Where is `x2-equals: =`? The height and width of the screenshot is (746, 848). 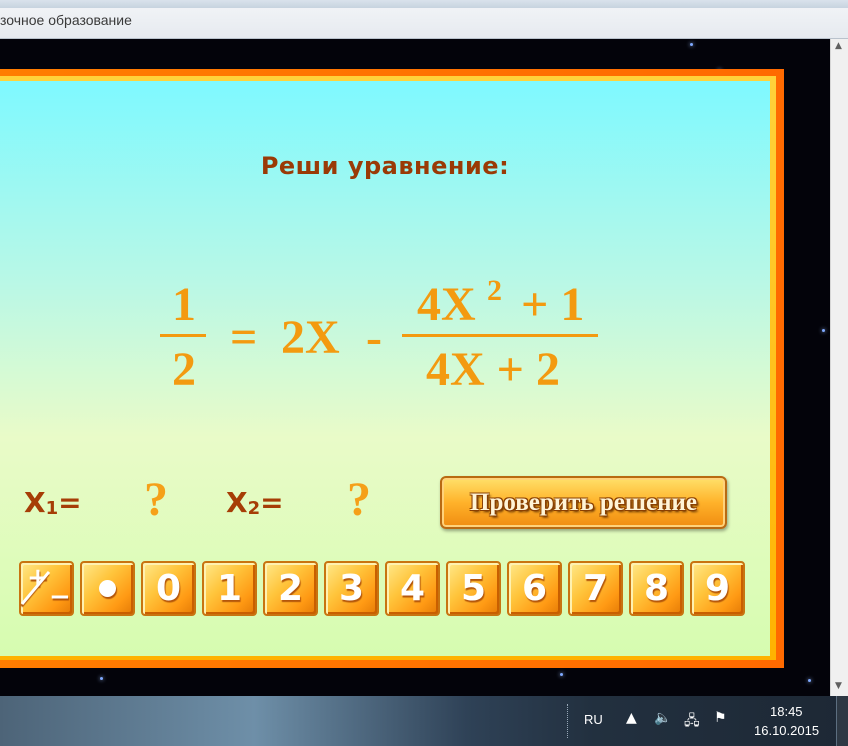
x2-equals: = is located at coordinates (272, 502).